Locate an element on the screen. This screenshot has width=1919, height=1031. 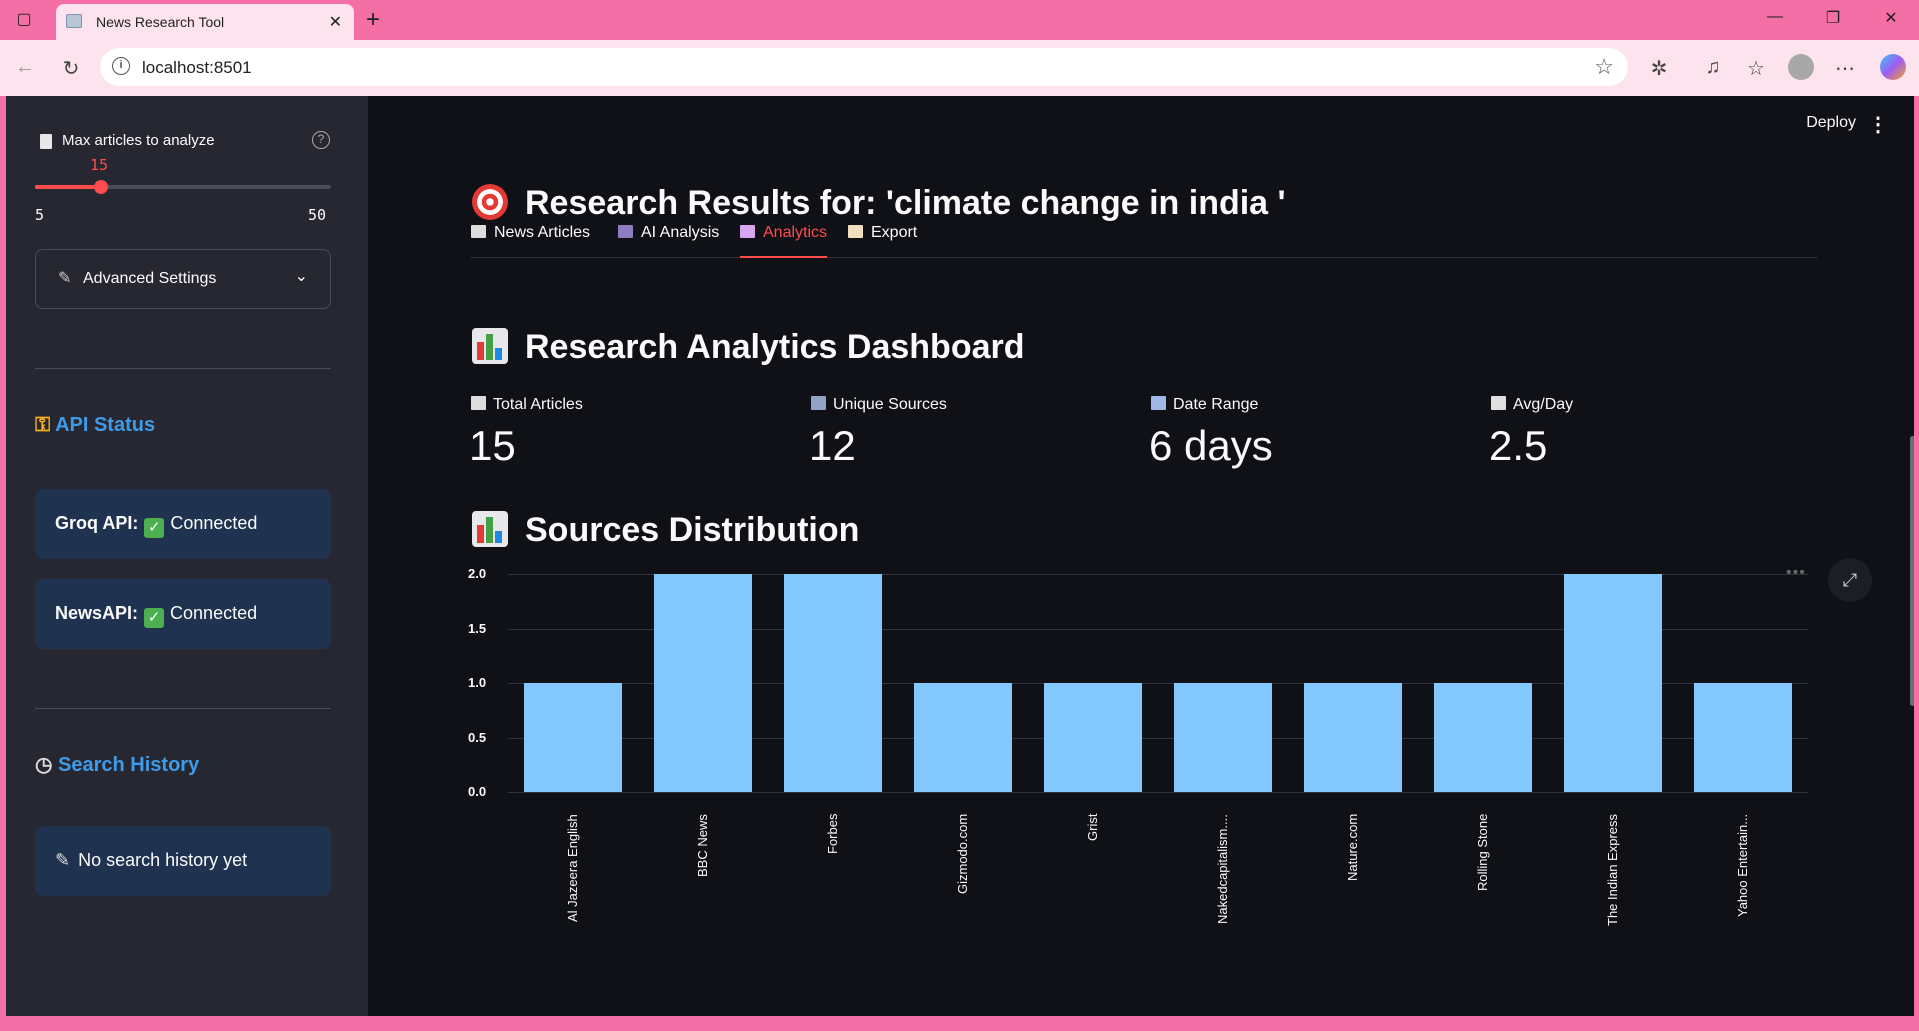
calendar-icon is located at coordinates (1158, 403).